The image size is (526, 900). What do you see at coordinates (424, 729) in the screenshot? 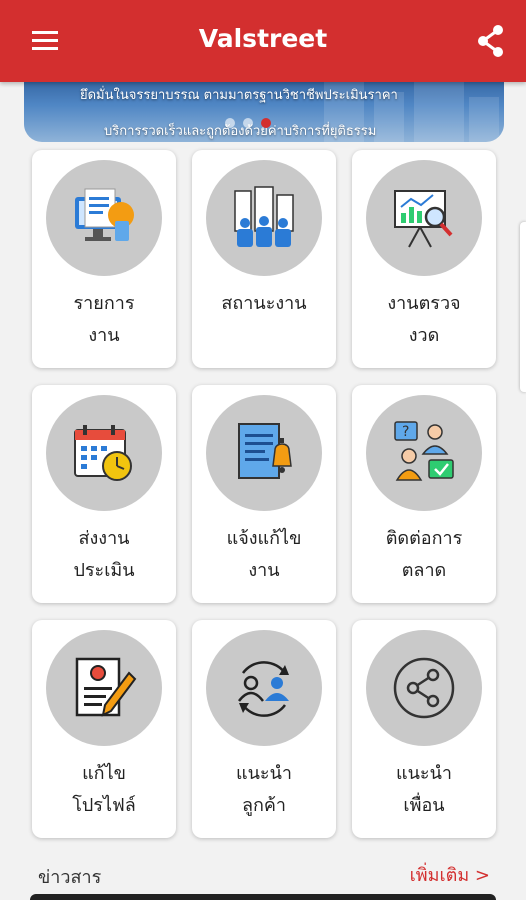
I see `menu-card-share-friend: แนะนำ เพื่อน` at bounding box center [424, 729].